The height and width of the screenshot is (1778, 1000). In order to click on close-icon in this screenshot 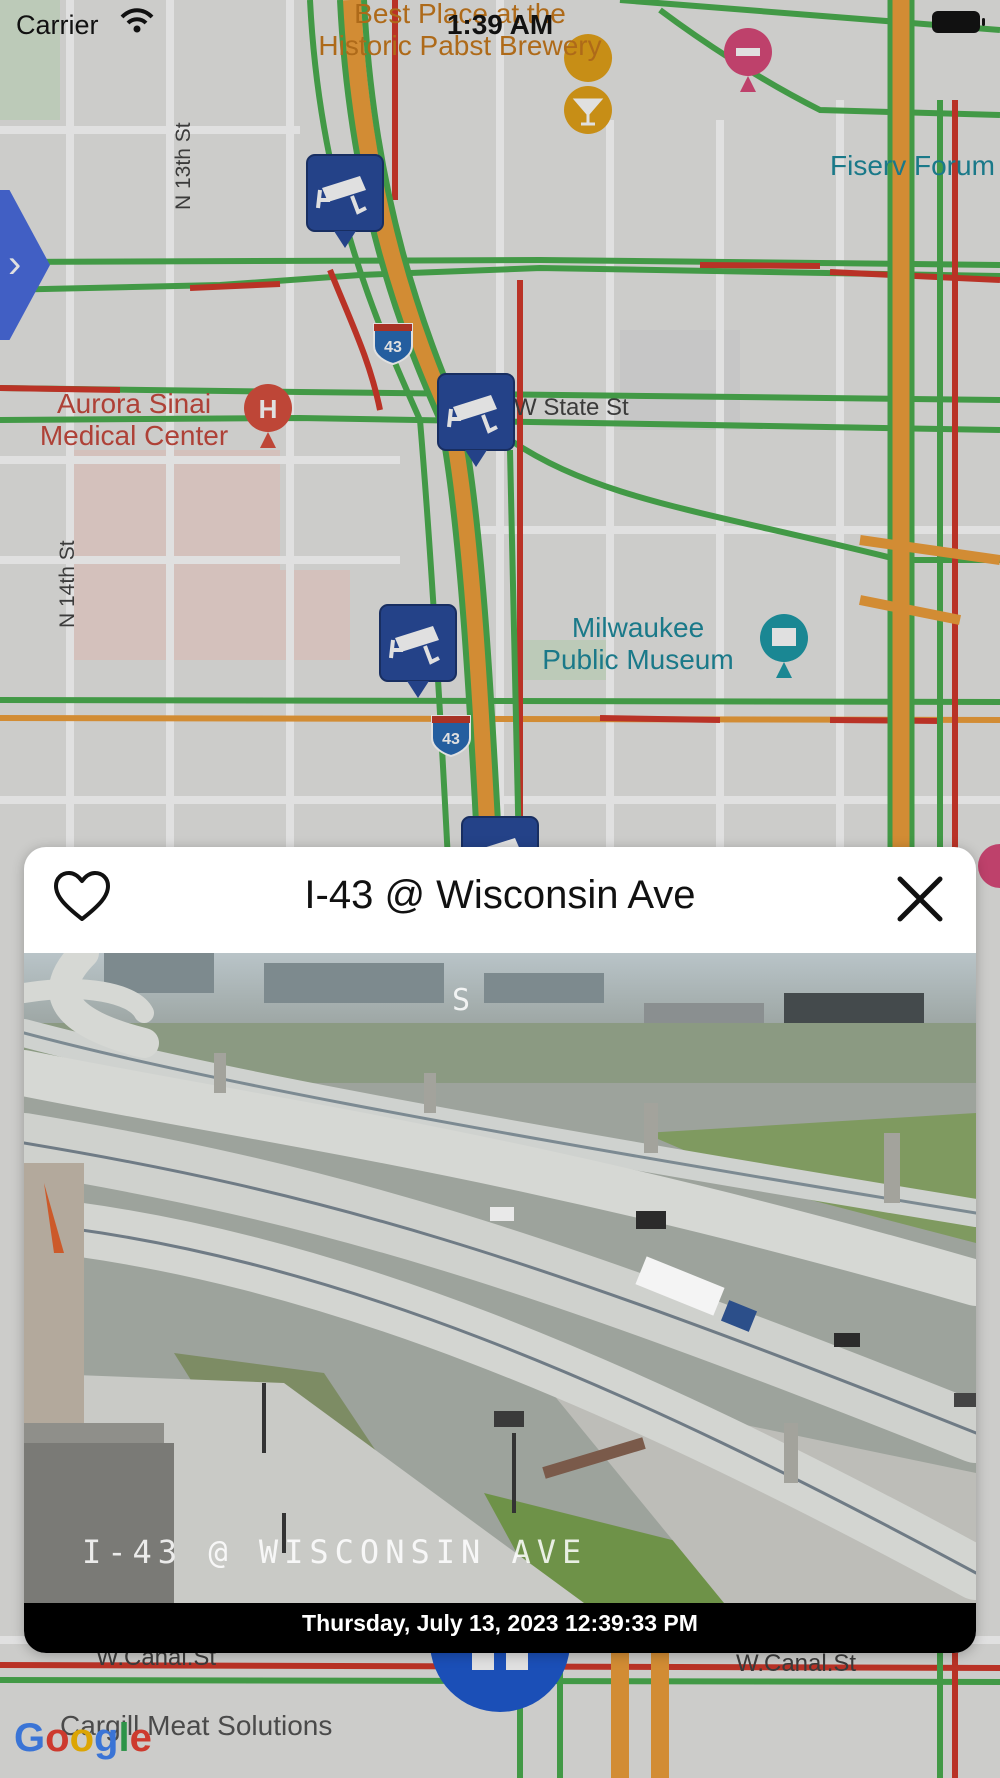, I will do `click(920, 899)`.